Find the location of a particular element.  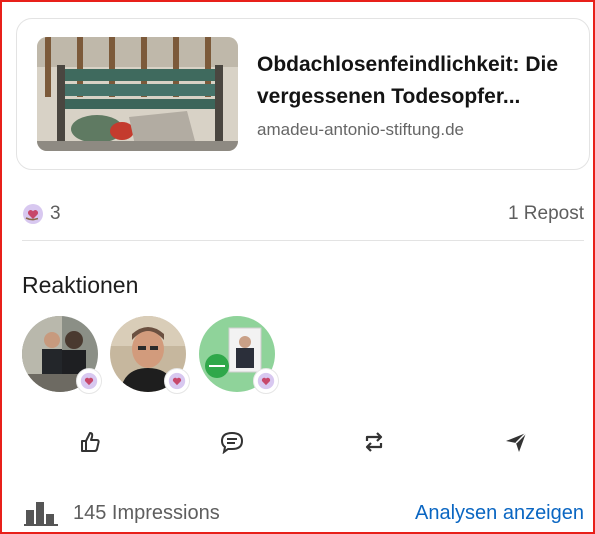

reactions-heading: Reaktionen is located at coordinates (80, 285).